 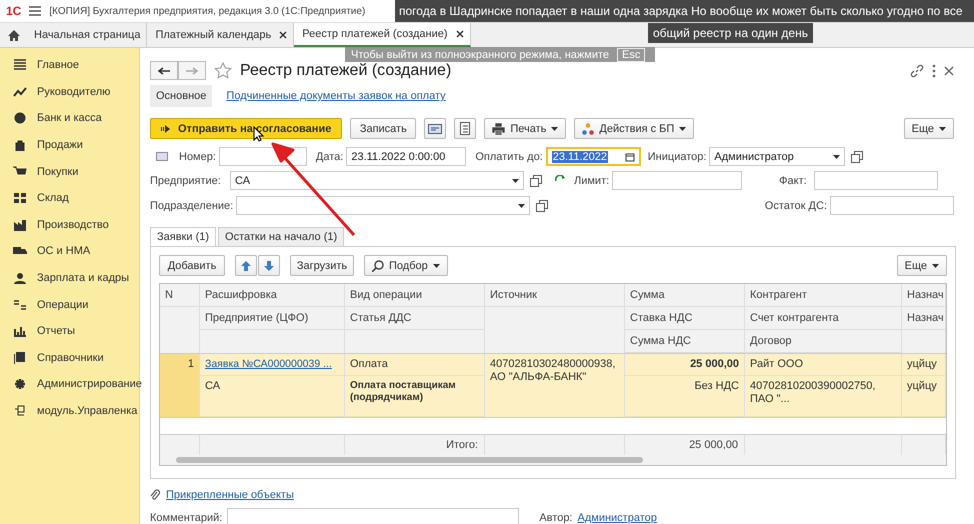 What do you see at coordinates (661, 318) in the screenshot?
I see `column-header: Ставка НДС` at bounding box center [661, 318].